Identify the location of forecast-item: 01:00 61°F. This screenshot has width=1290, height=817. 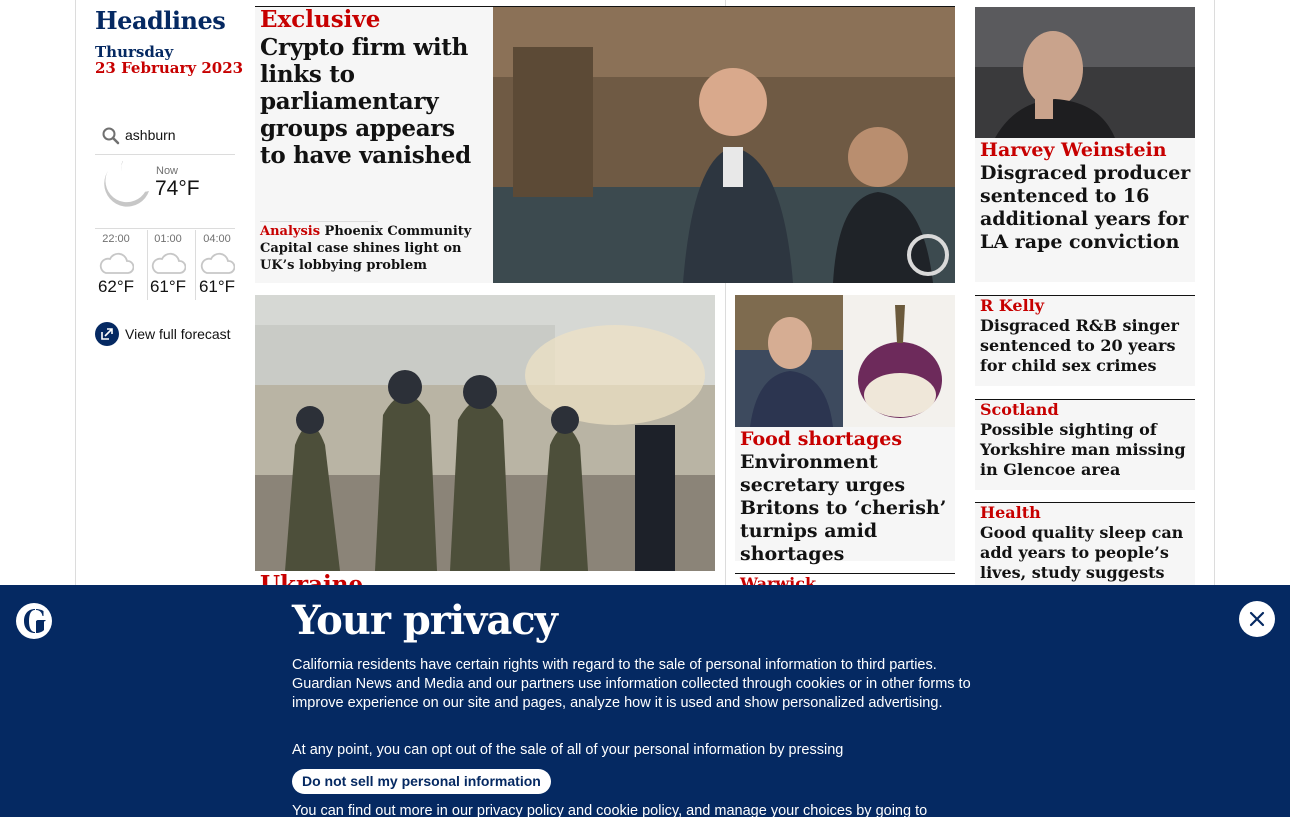
(168, 266).